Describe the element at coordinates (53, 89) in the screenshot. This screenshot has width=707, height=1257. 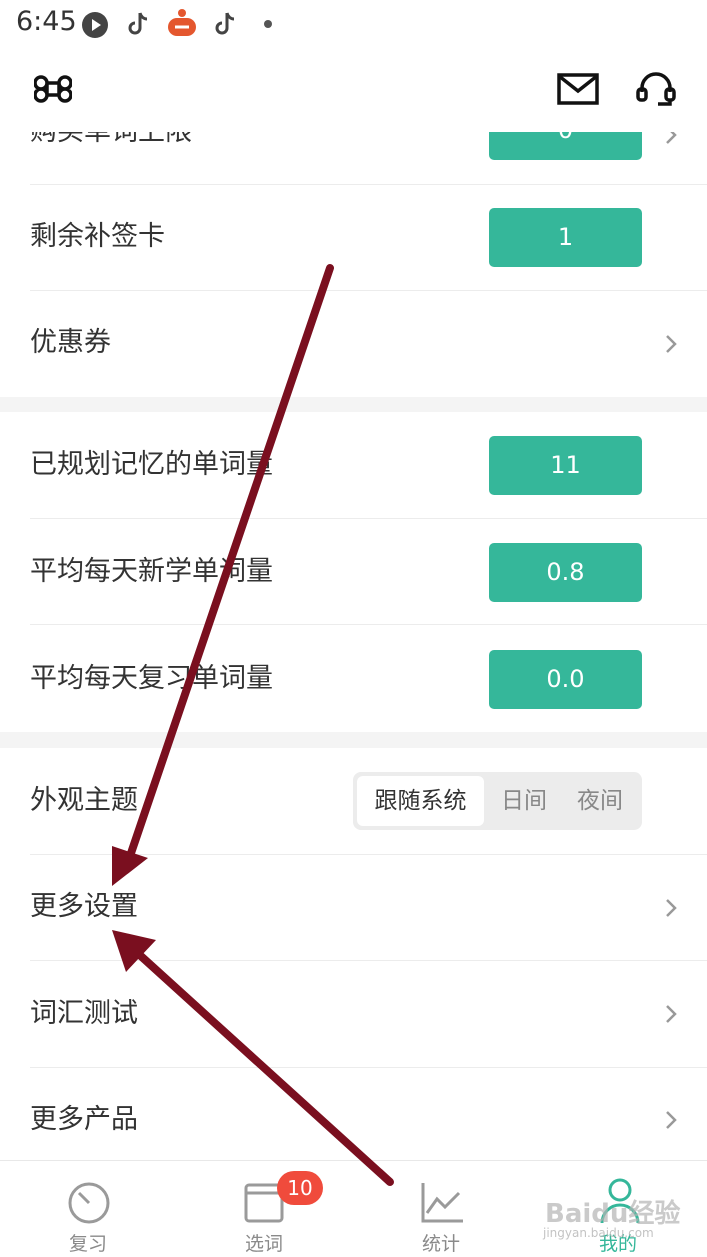
I see `command-icon` at that location.